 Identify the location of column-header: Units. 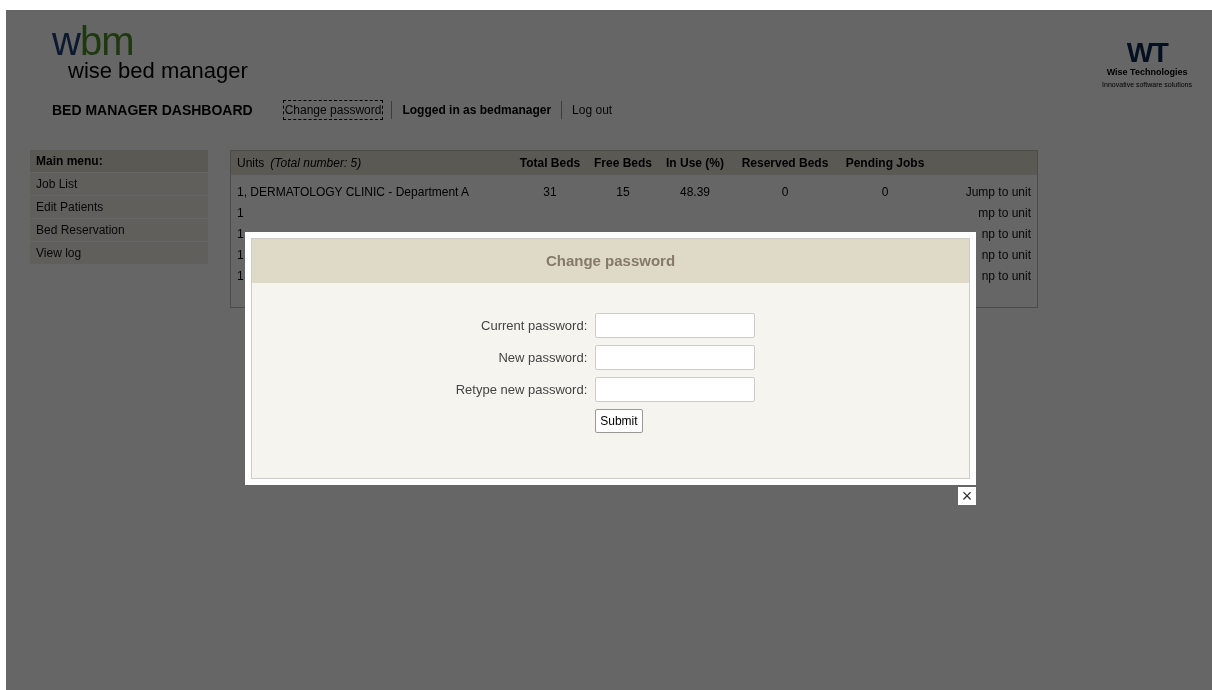
(251, 163).